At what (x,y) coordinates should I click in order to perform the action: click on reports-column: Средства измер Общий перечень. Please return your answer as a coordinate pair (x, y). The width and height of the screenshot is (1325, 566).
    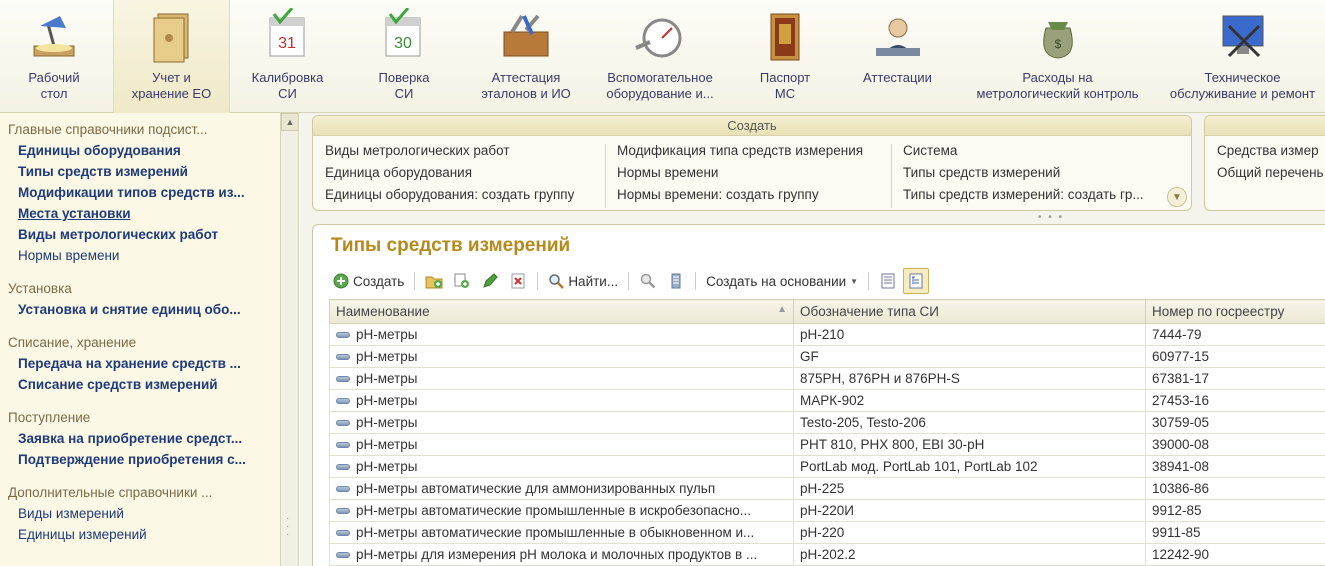
    Looking at the image, I should click on (1270, 162).